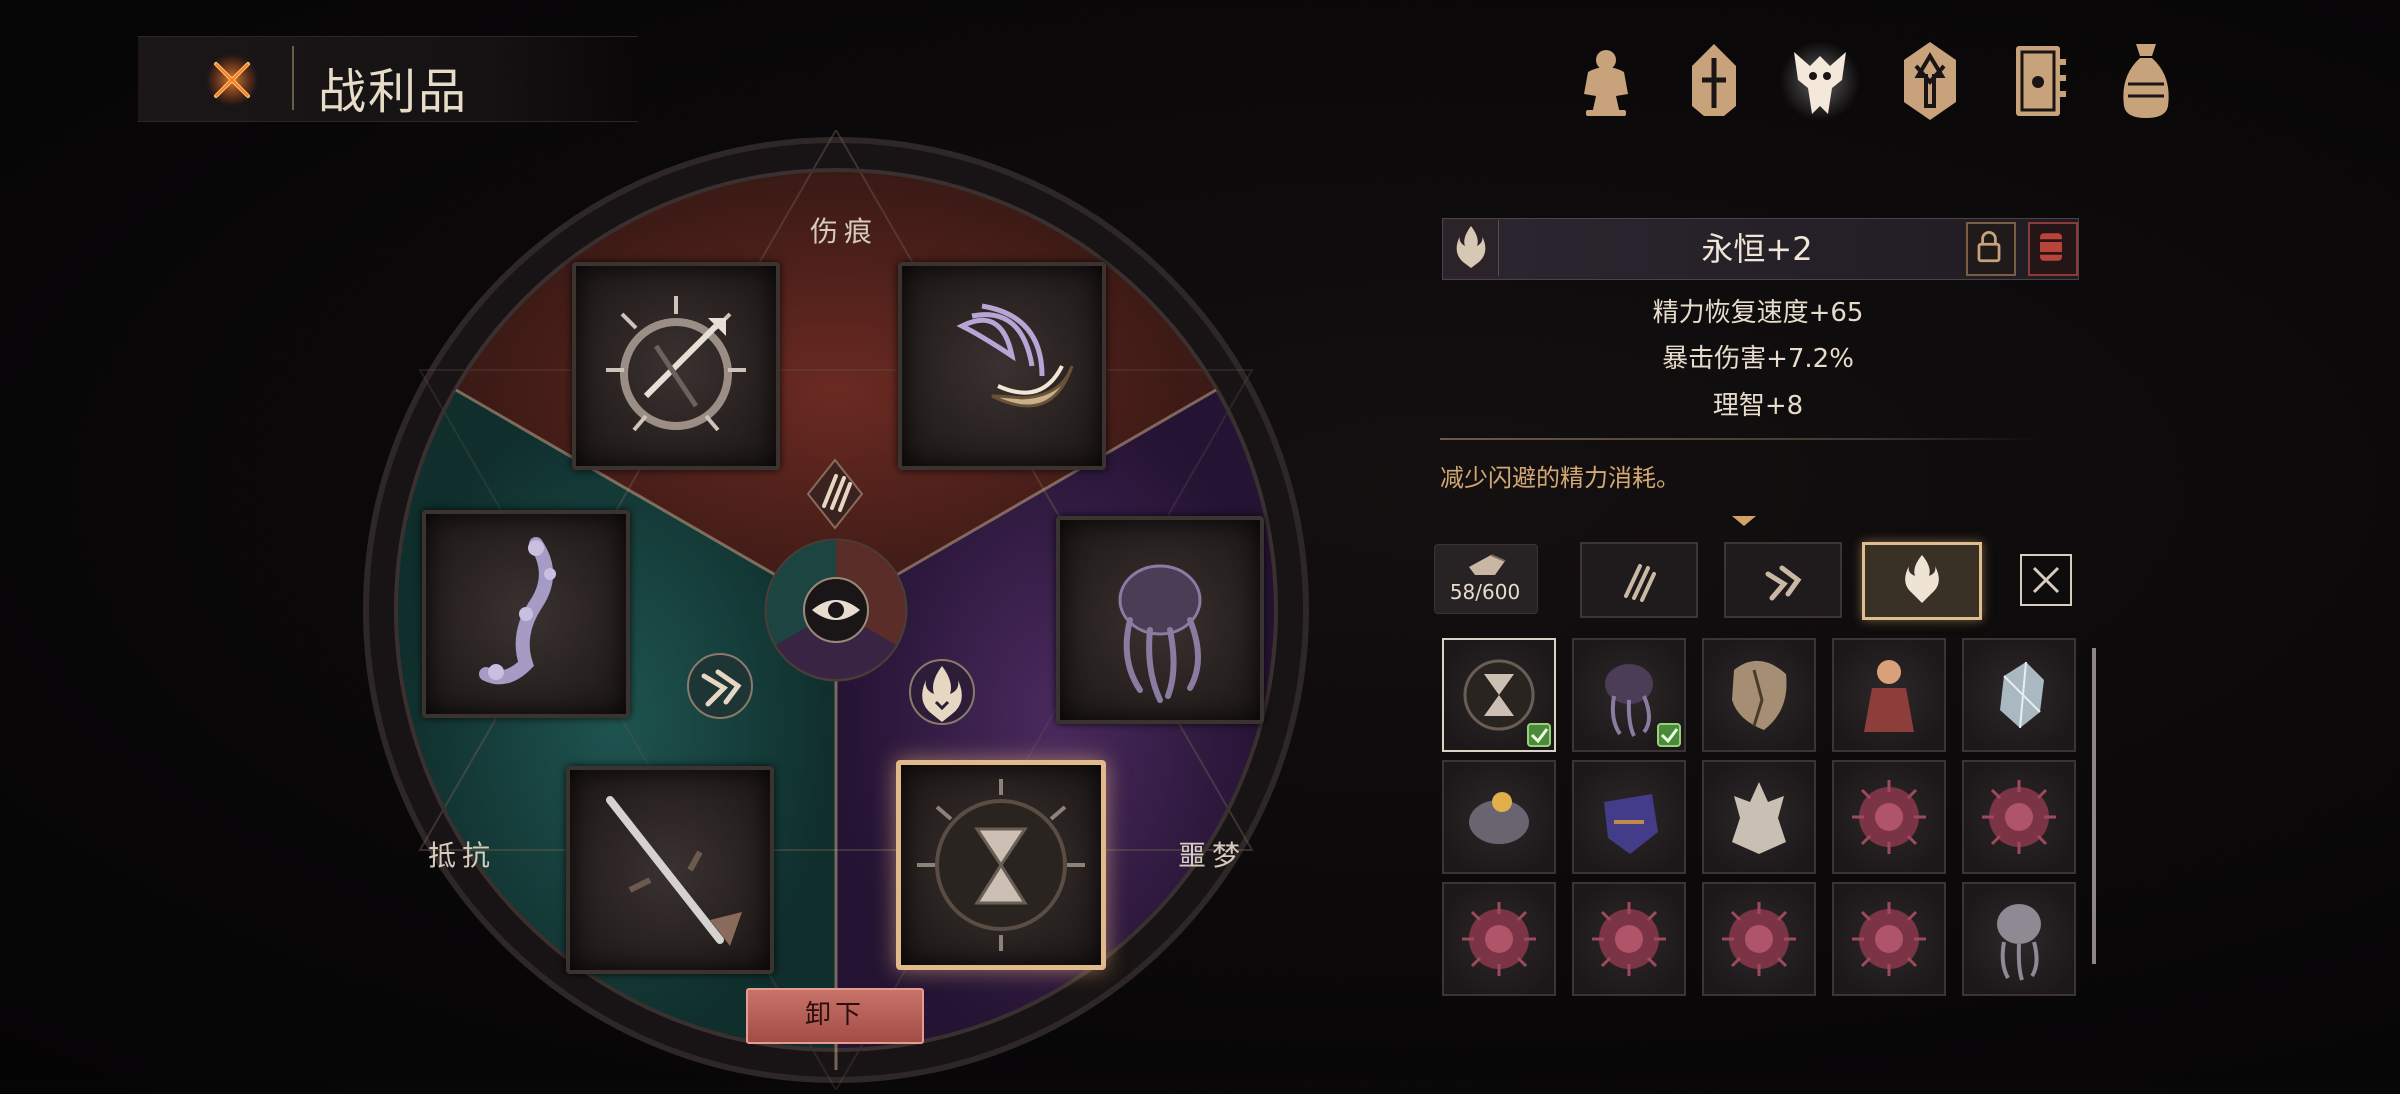 The width and height of the screenshot is (2400, 1094). I want to click on wheel-label-left: 抵抗, so click(462, 855).